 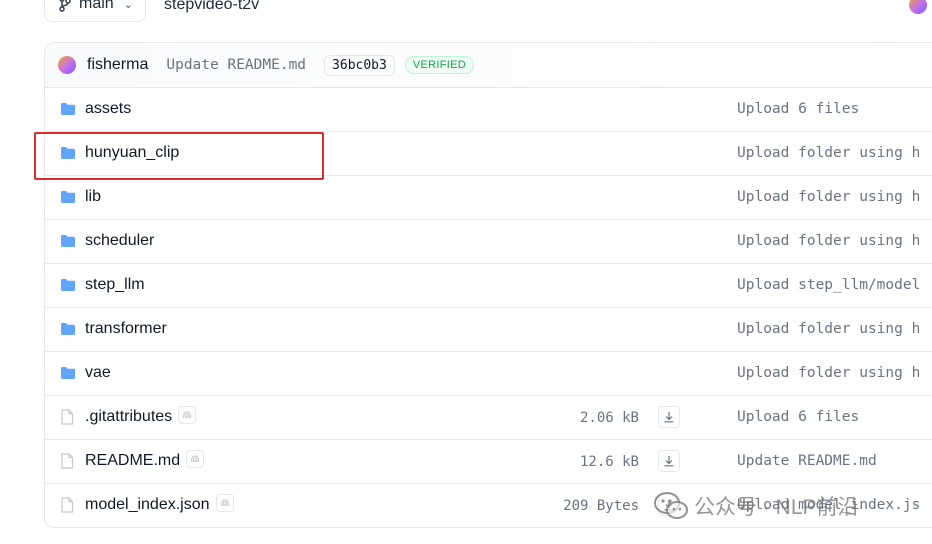 I want to click on repo-path: stepvideo-t2v, so click(x=211, y=7).